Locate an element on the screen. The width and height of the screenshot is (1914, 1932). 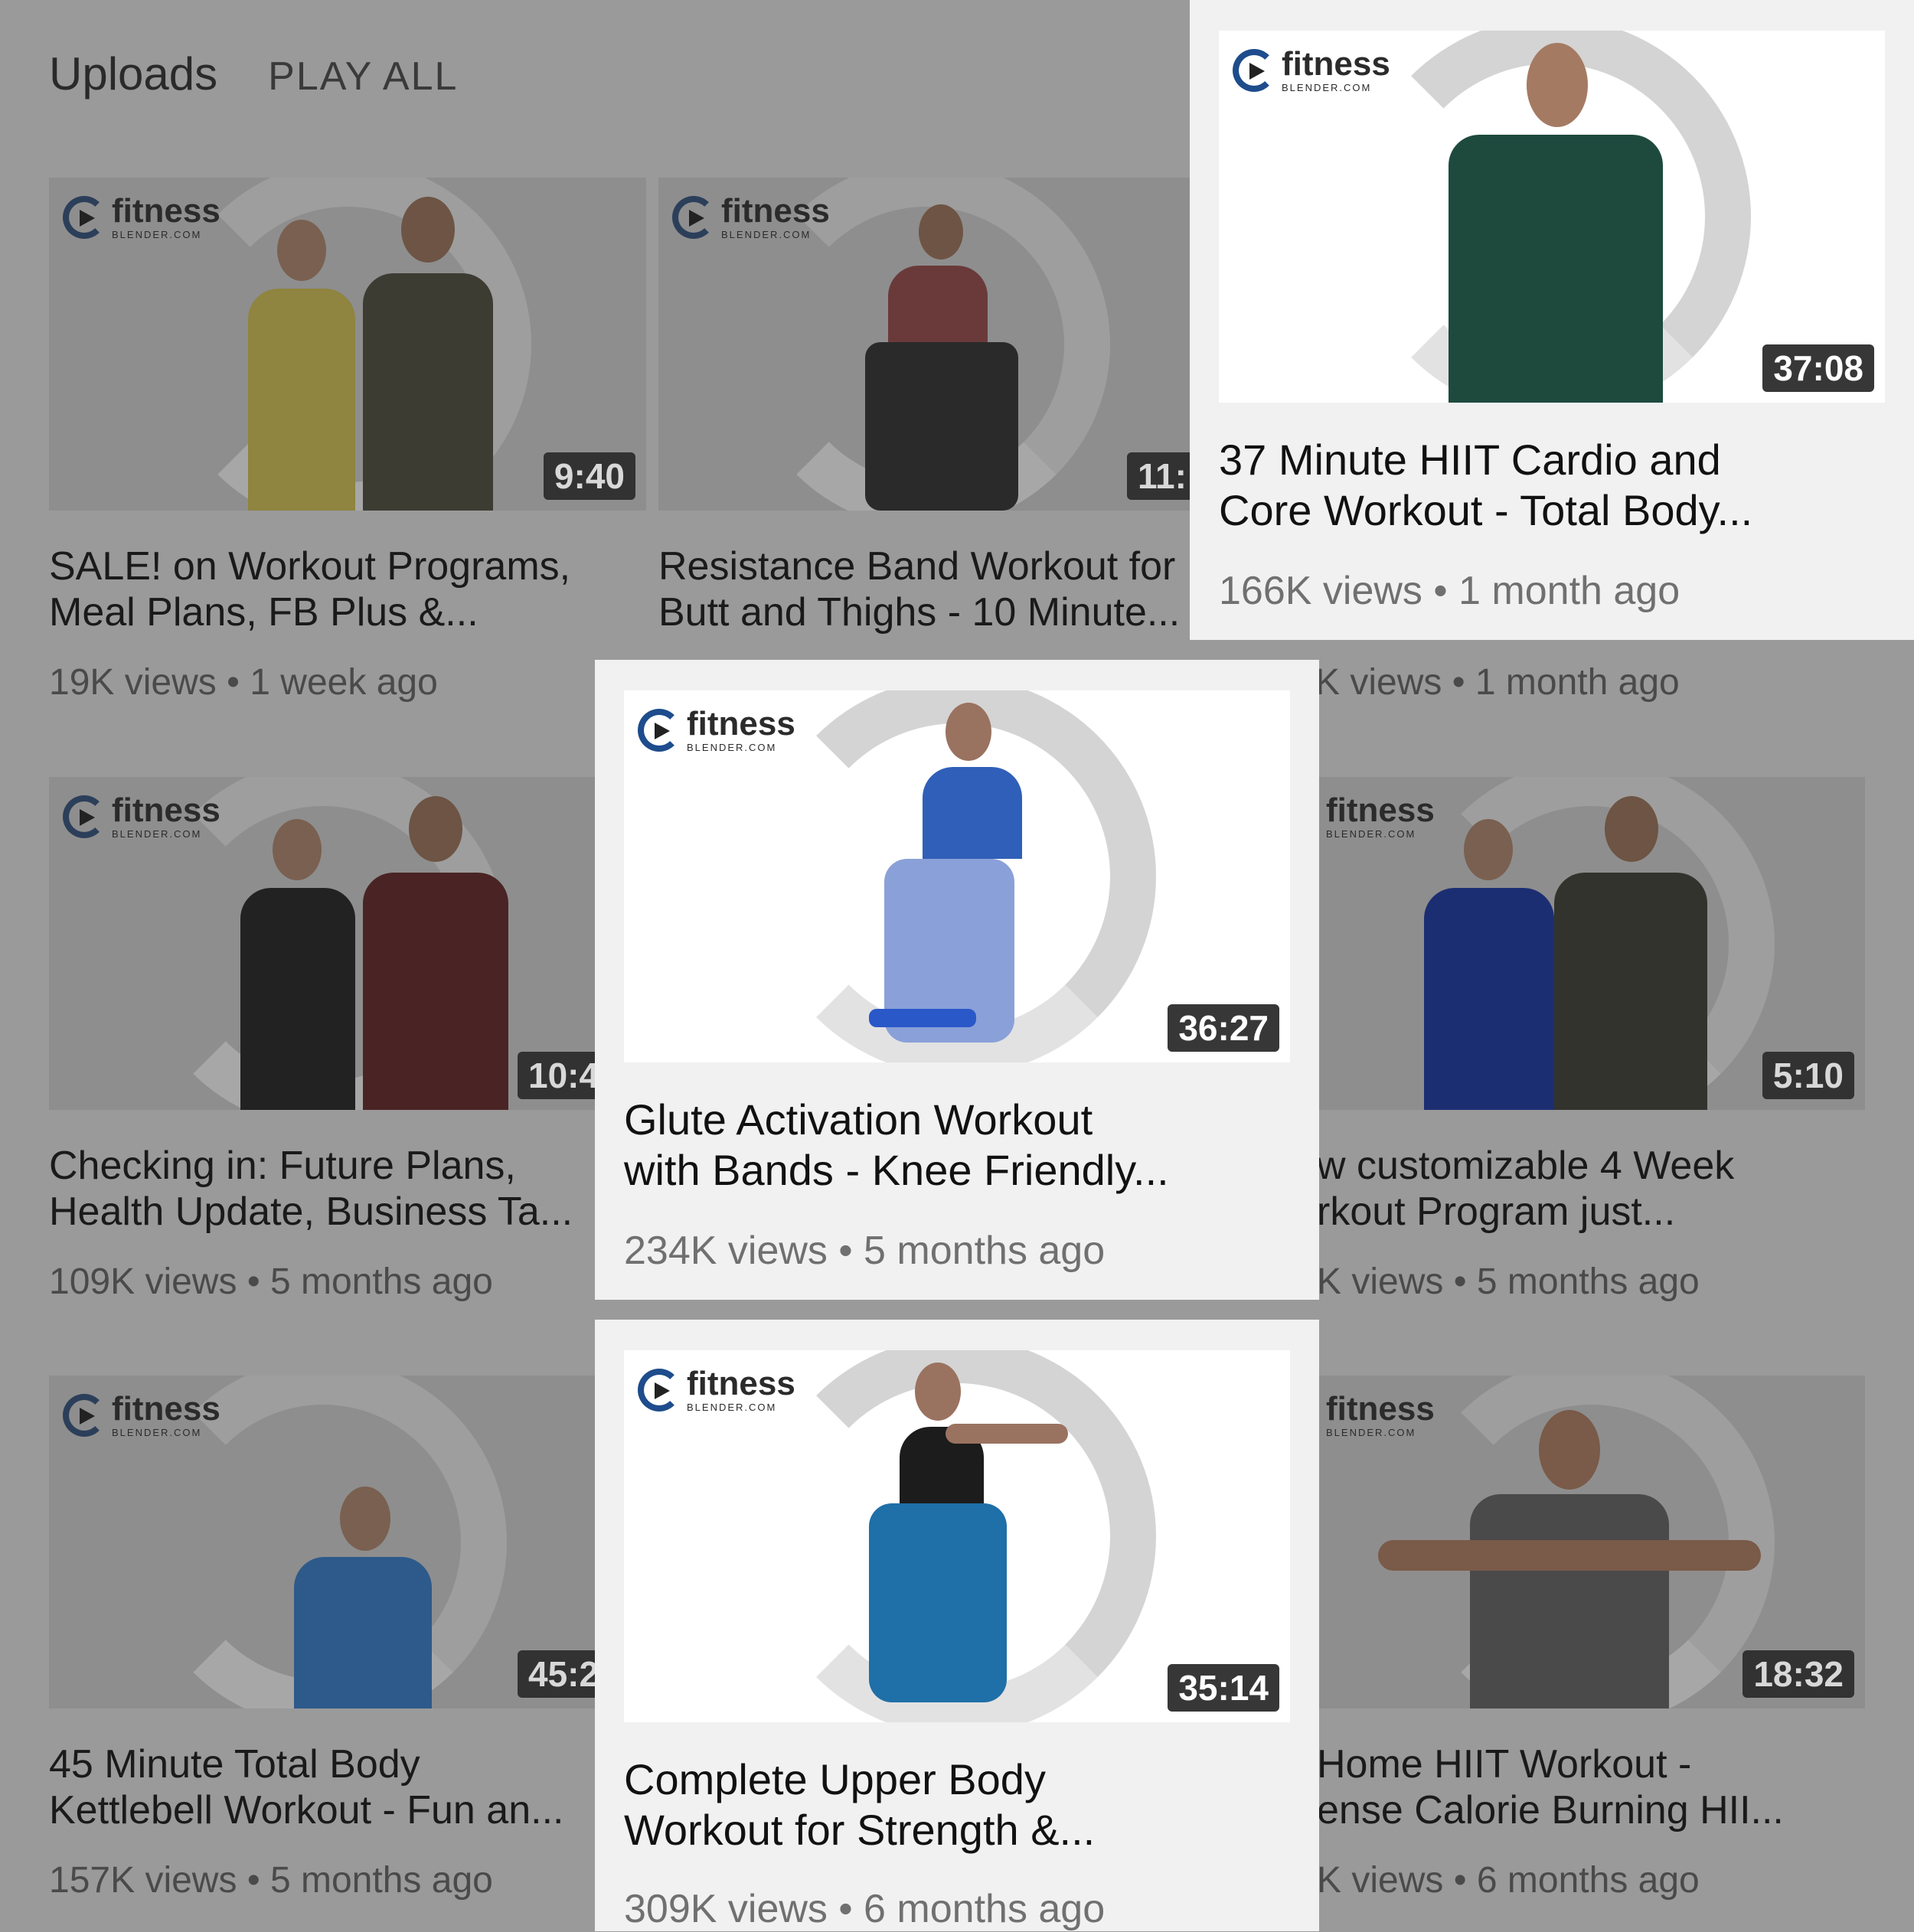
video-duration: 9:40 is located at coordinates (589, 476).